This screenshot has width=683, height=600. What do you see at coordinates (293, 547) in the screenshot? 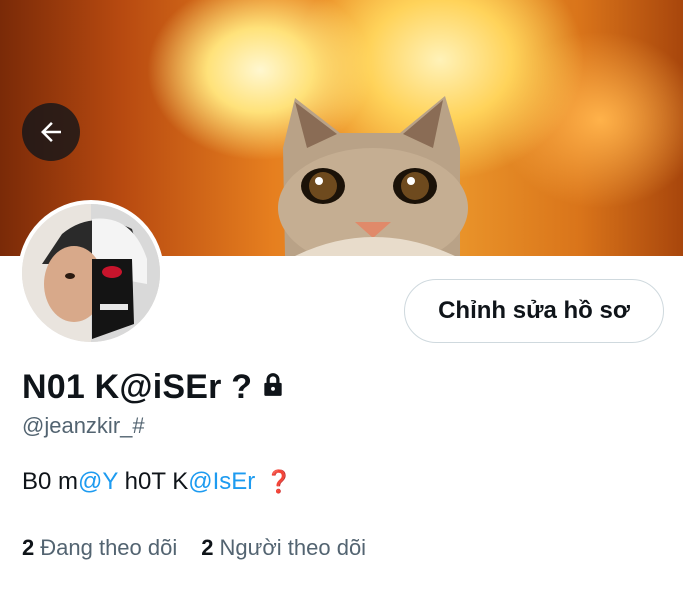
I see `followers-label: Người theo dõi` at bounding box center [293, 547].